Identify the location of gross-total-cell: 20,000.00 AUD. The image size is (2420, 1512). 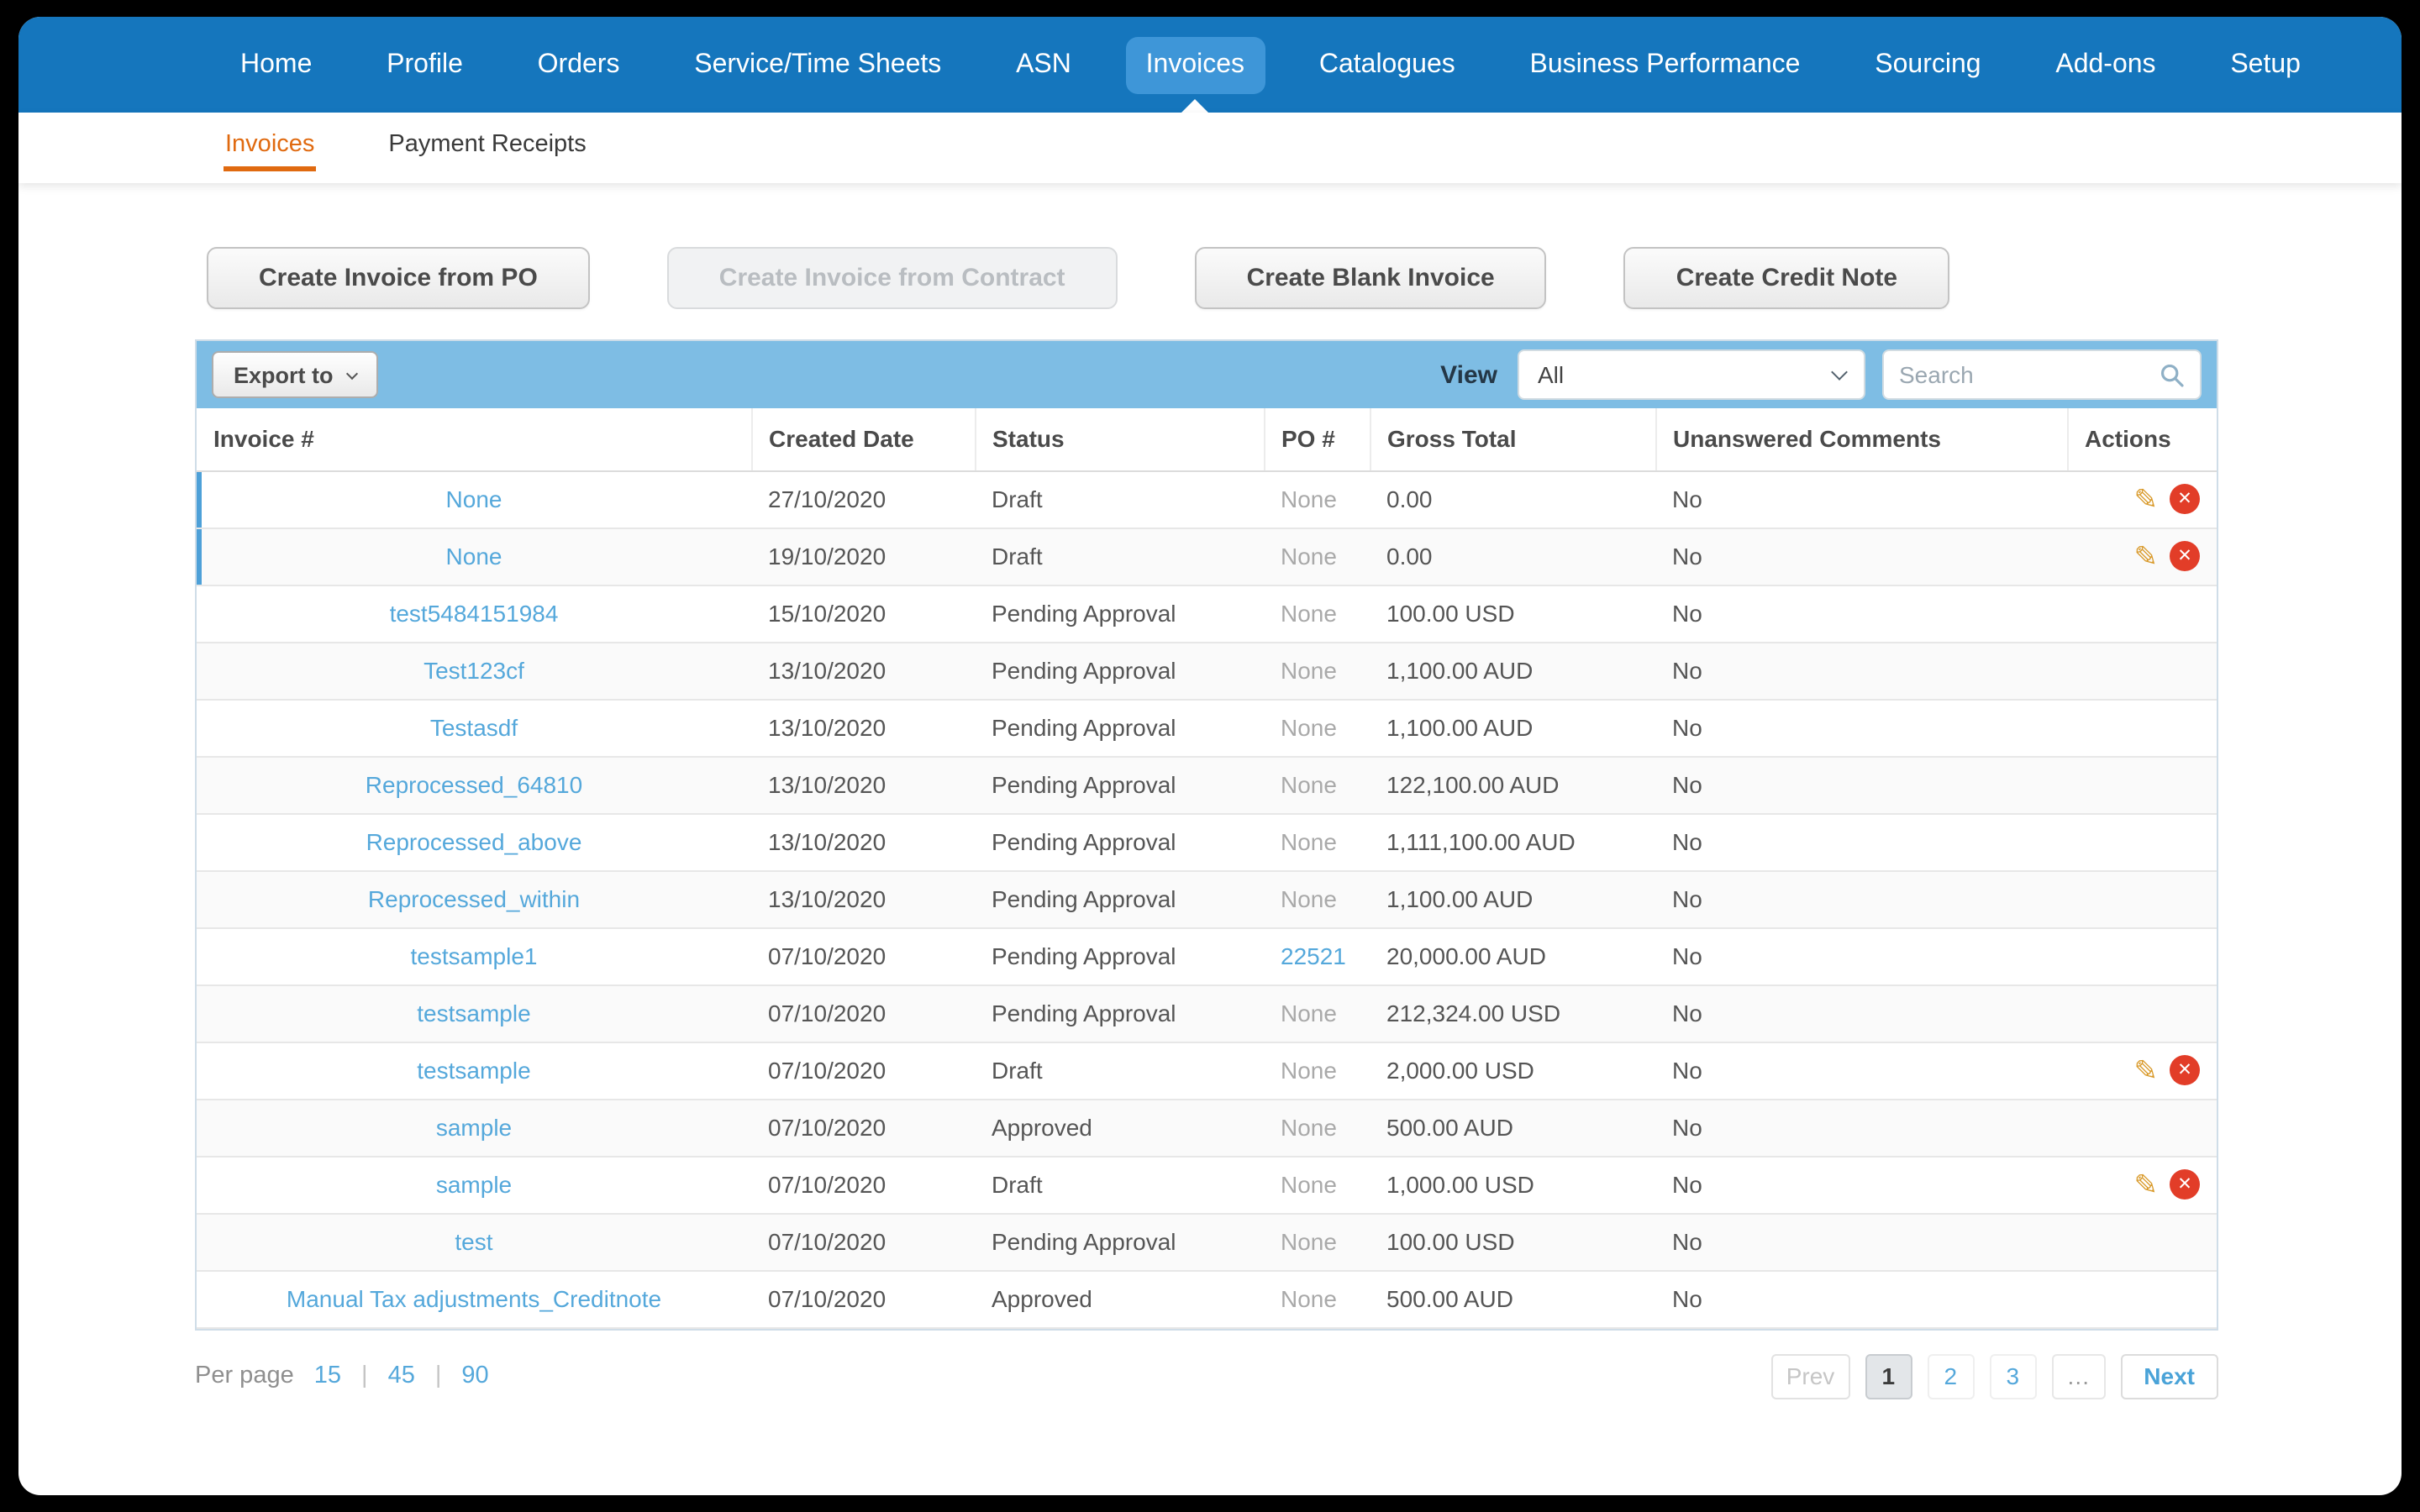
(1512, 956).